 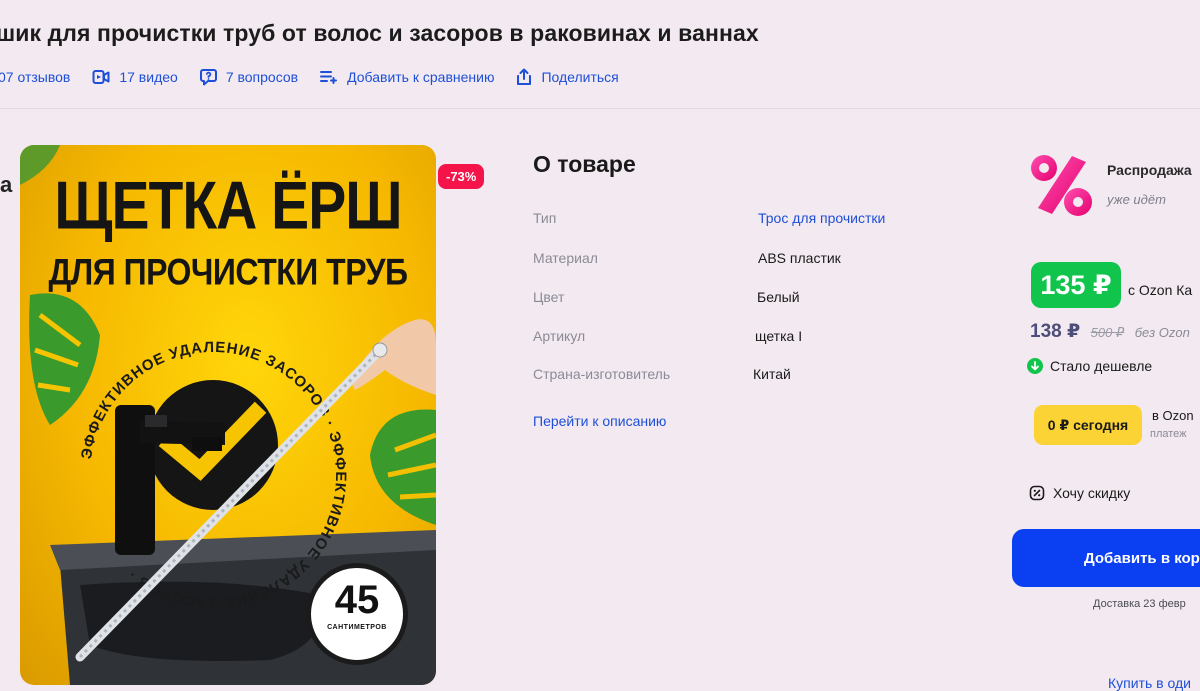 What do you see at coordinates (1162, 332) in the screenshot?
I see `regular-price-caption: без Ozon` at bounding box center [1162, 332].